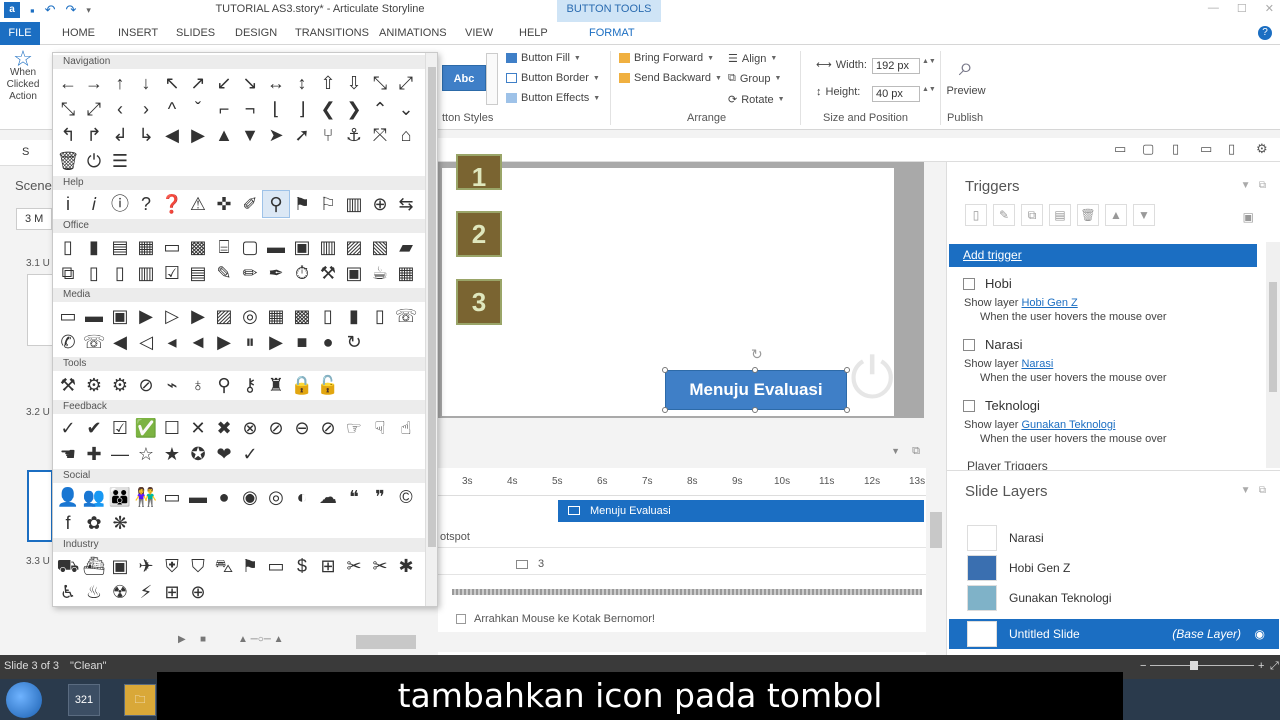  What do you see at coordinates (380, 566) in the screenshot?
I see `gallery-icon: ✂` at bounding box center [380, 566].